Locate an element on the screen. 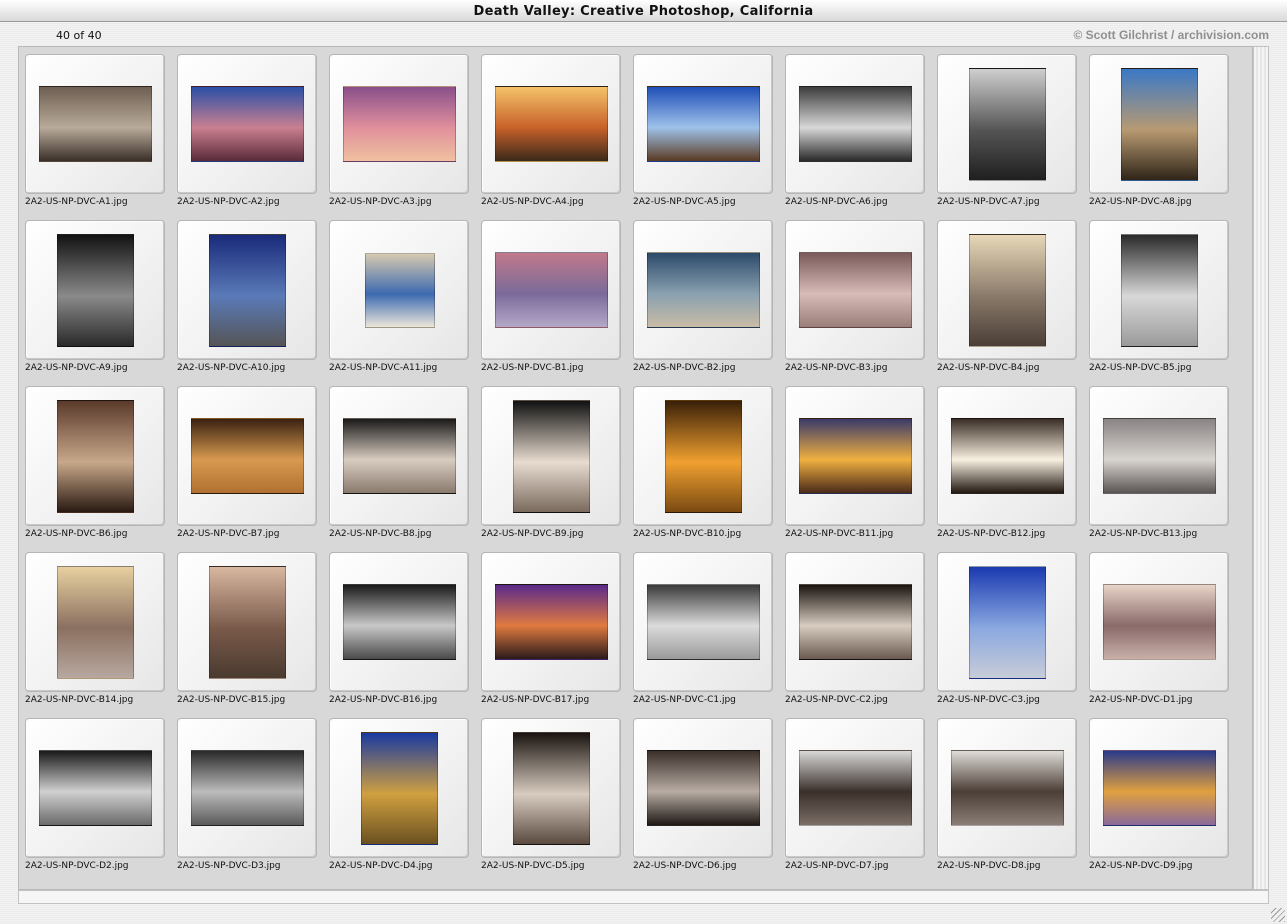 Image resolution: width=1287 pixels, height=924 pixels. thumbnail-item: 2A2-US-NP-DVC-B16.jpg is located at coordinates (405, 635).